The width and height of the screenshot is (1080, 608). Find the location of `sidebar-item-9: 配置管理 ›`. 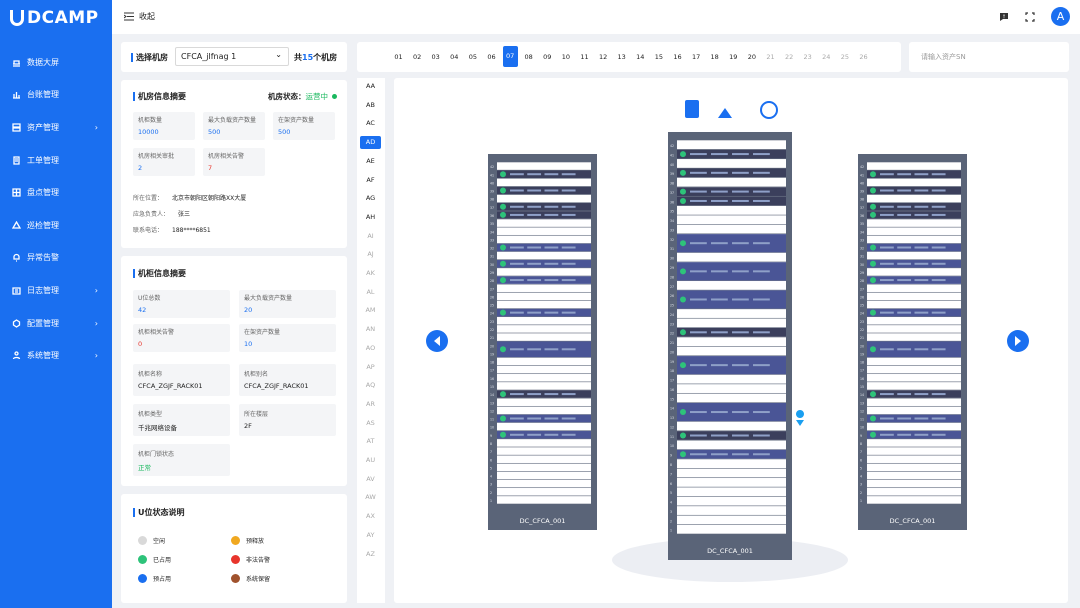

sidebar-item-9: 配置管理 › is located at coordinates (56, 323).